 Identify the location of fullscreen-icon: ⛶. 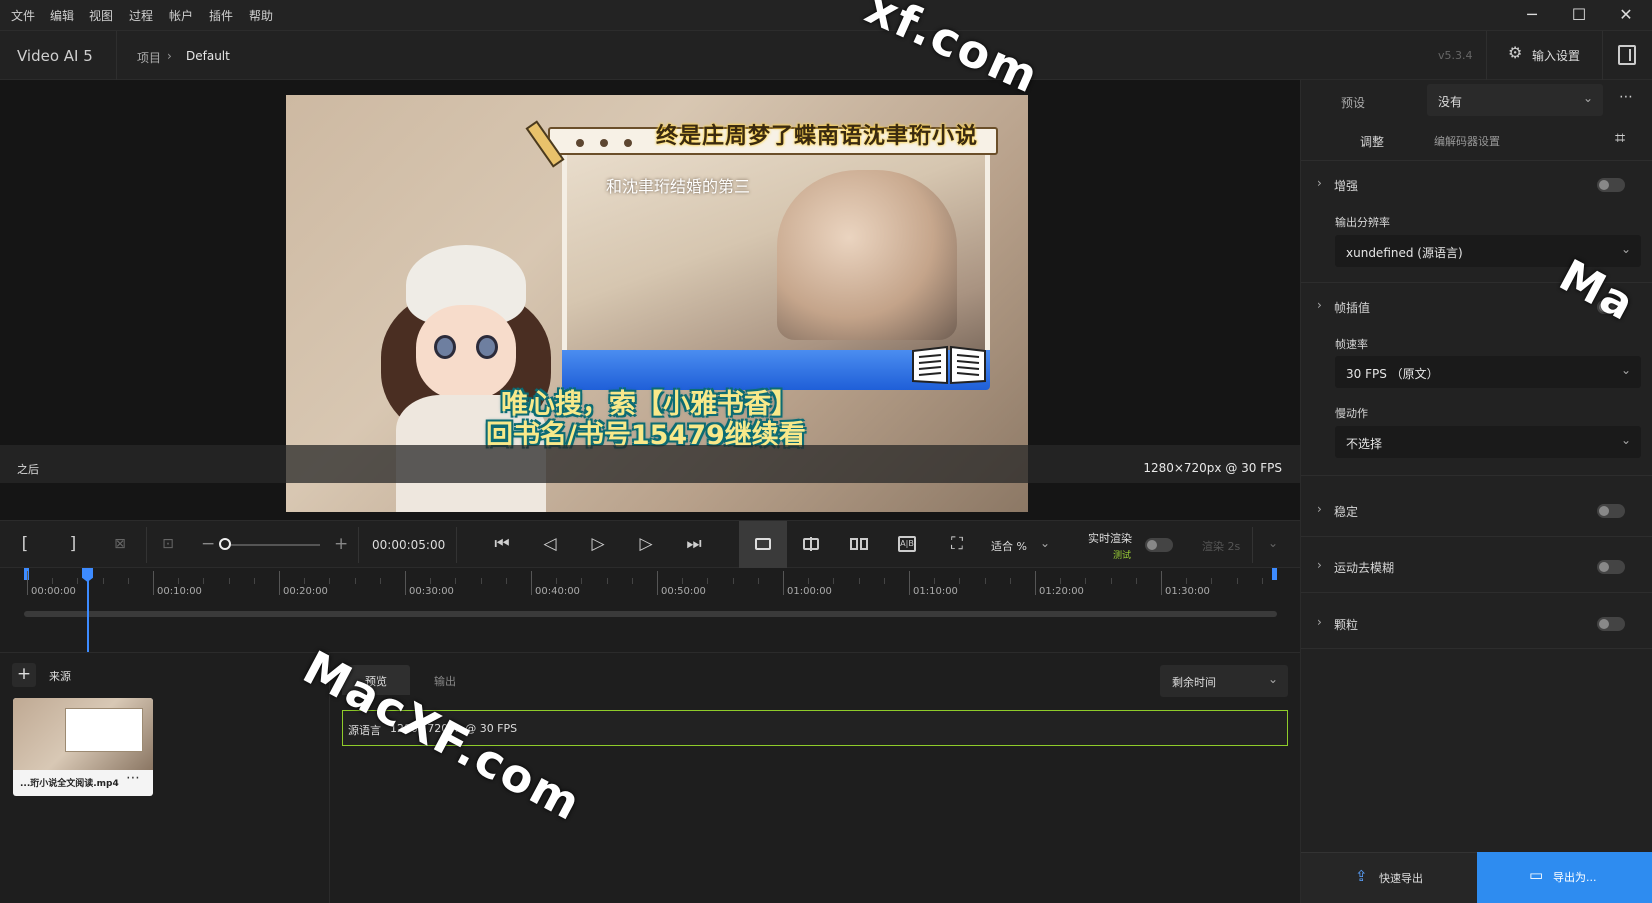
(957, 544).